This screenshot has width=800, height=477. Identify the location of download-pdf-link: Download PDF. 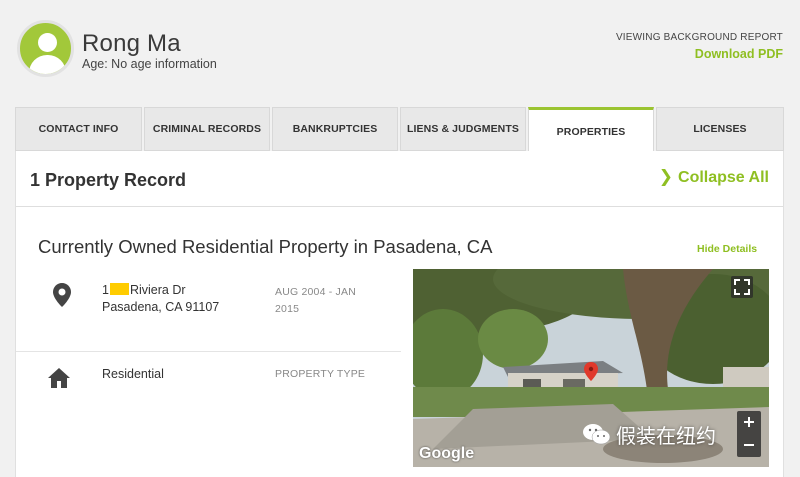
(739, 54).